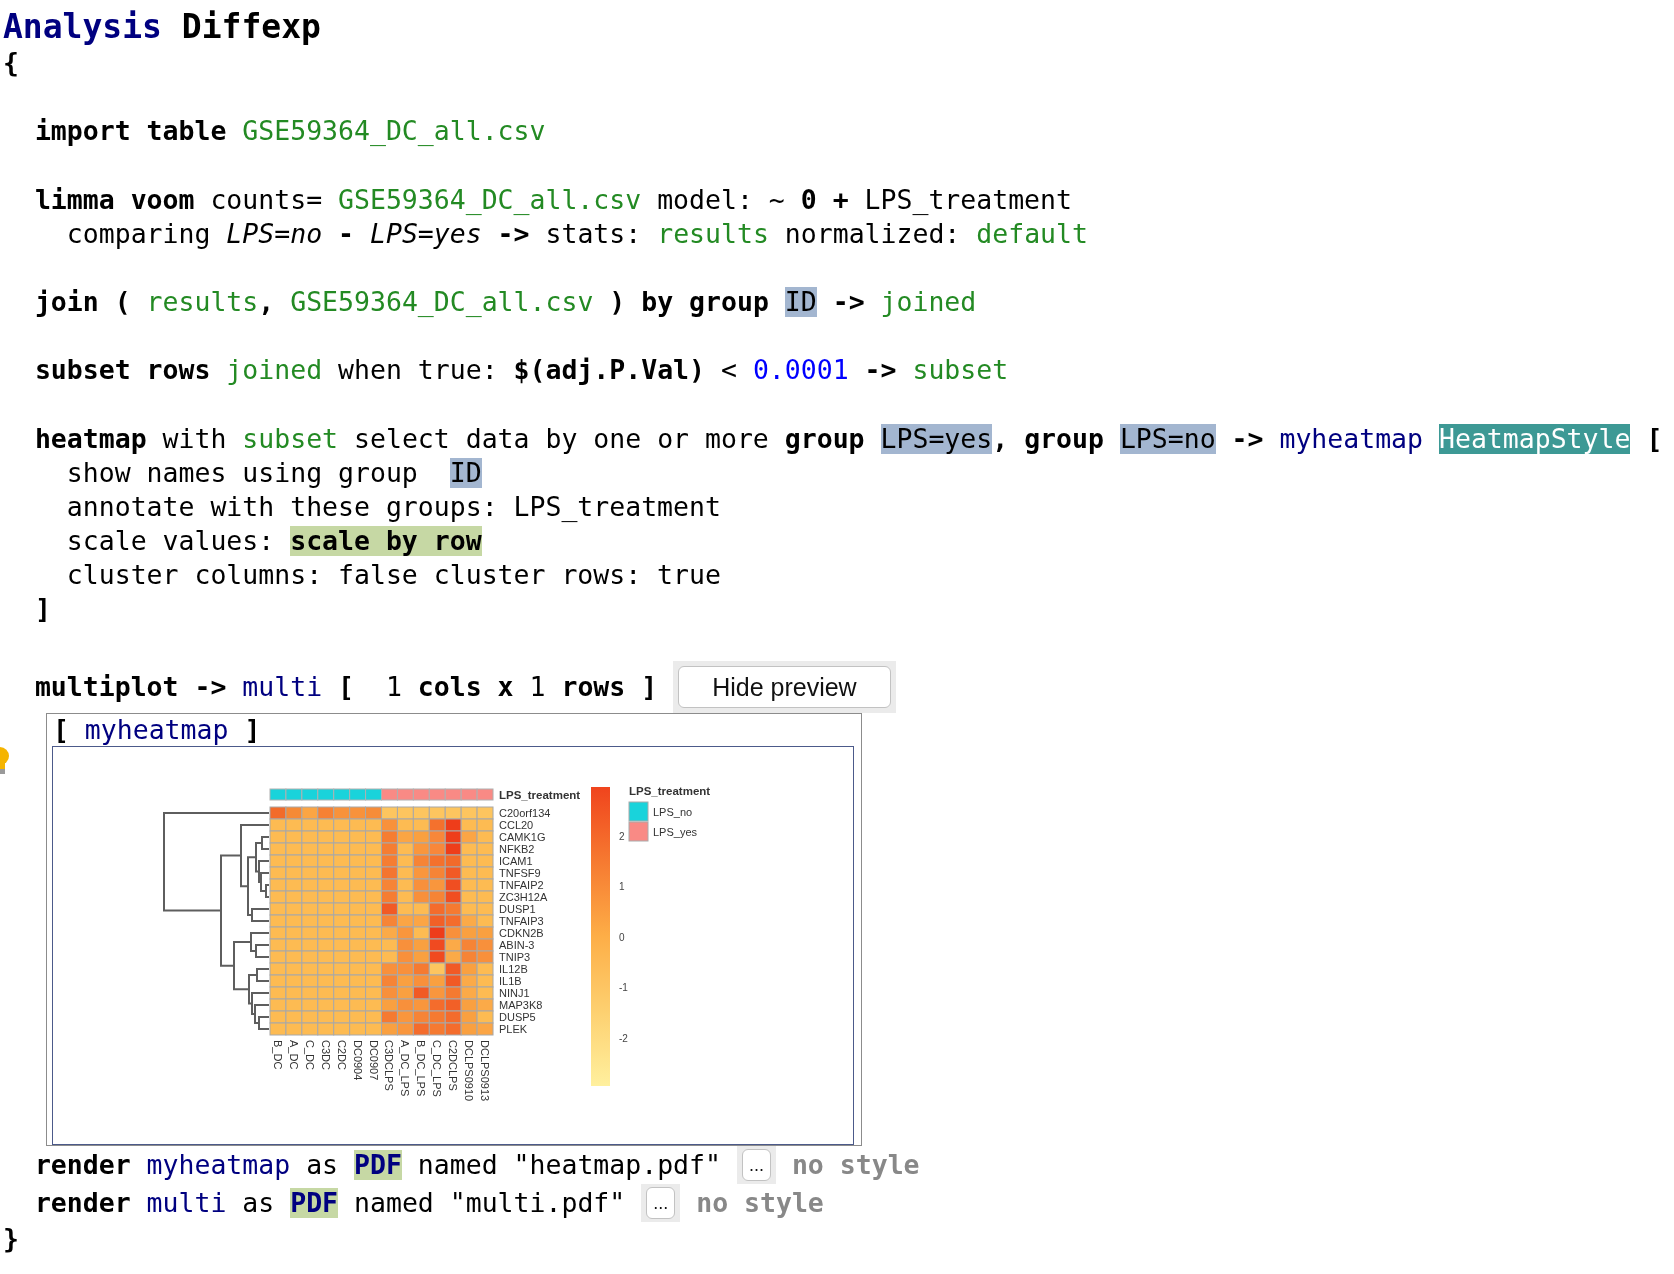 The image size is (1674, 1274). Describe the element at coordinates (138, 233) in the screenshot. I see `code-text: comparing` at that location.